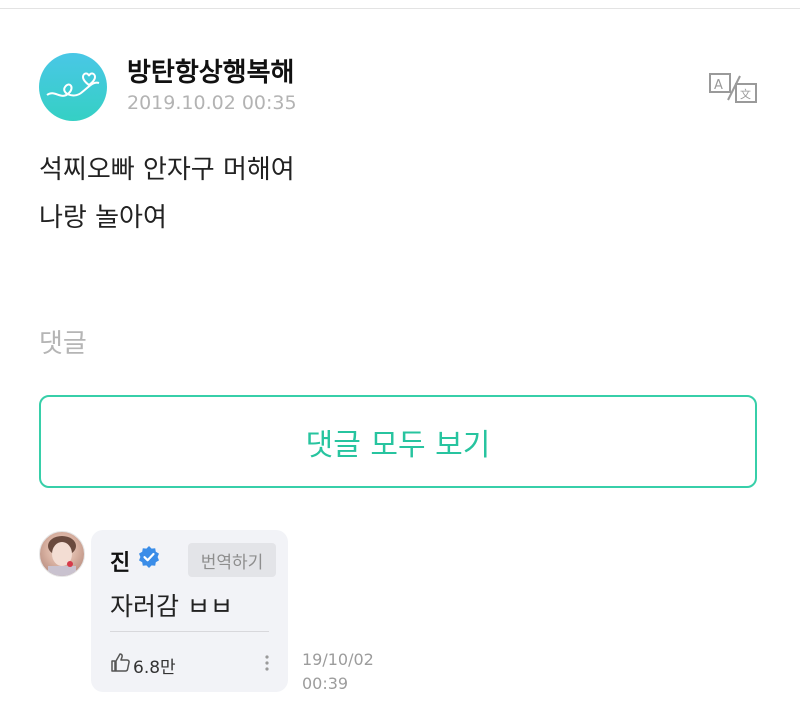 This screenshot has height=707, width=800. What do you see at coordinates (62, 554) in the screenshot?
I see `commenter-avatar` at bounding box center [62, 554].